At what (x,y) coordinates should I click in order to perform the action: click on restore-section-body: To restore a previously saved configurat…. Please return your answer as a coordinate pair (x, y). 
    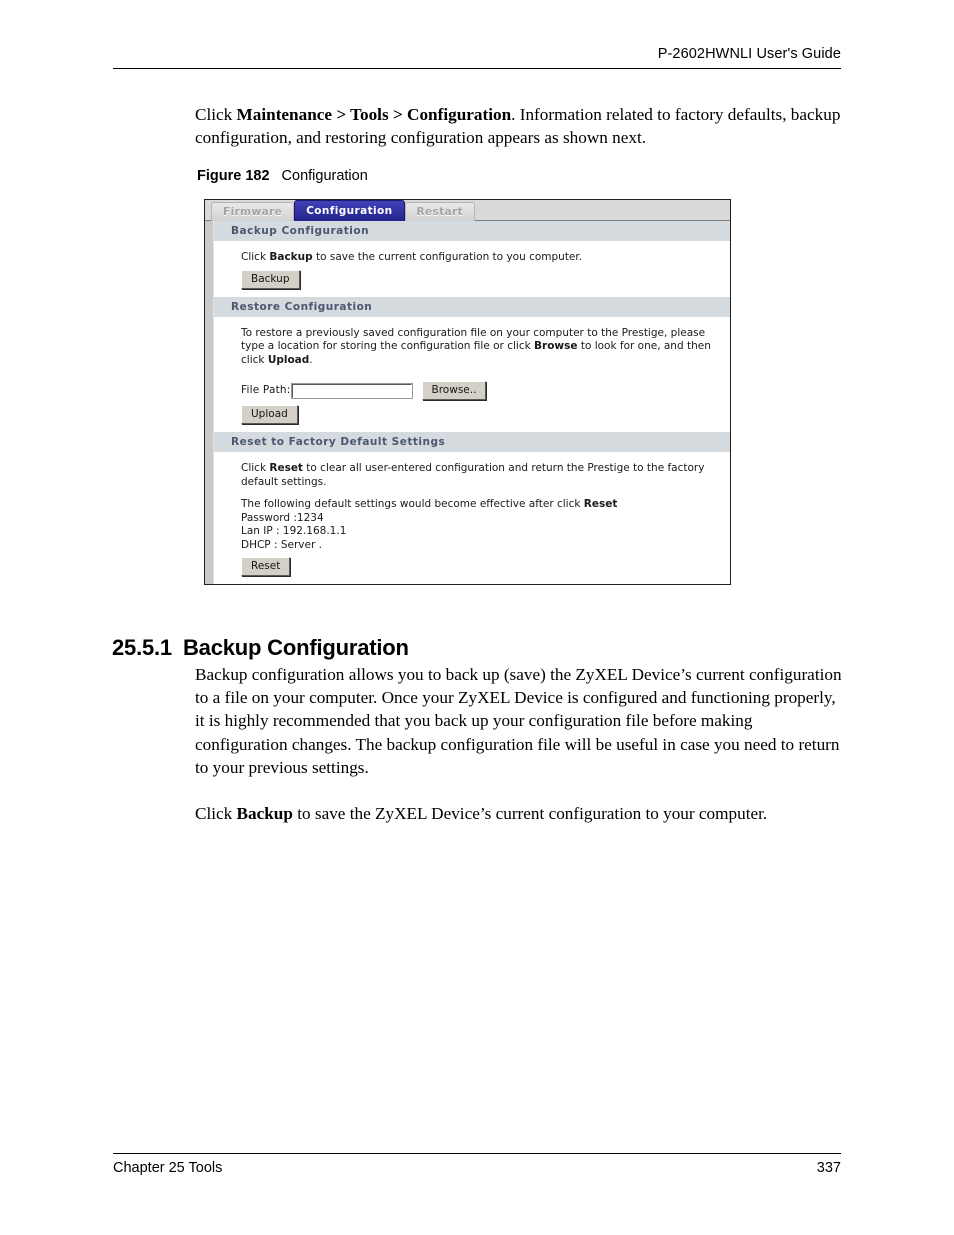
    Looking at the image, I should click on (472, 375).